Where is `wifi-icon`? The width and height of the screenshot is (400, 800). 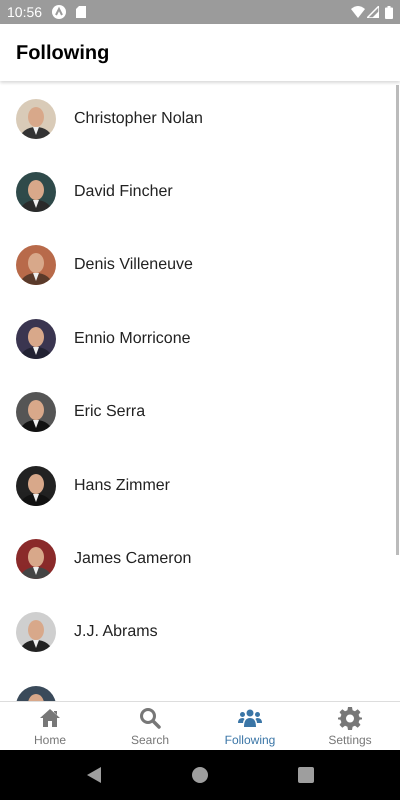
wifi-icon is located at coordinates (358, 12).